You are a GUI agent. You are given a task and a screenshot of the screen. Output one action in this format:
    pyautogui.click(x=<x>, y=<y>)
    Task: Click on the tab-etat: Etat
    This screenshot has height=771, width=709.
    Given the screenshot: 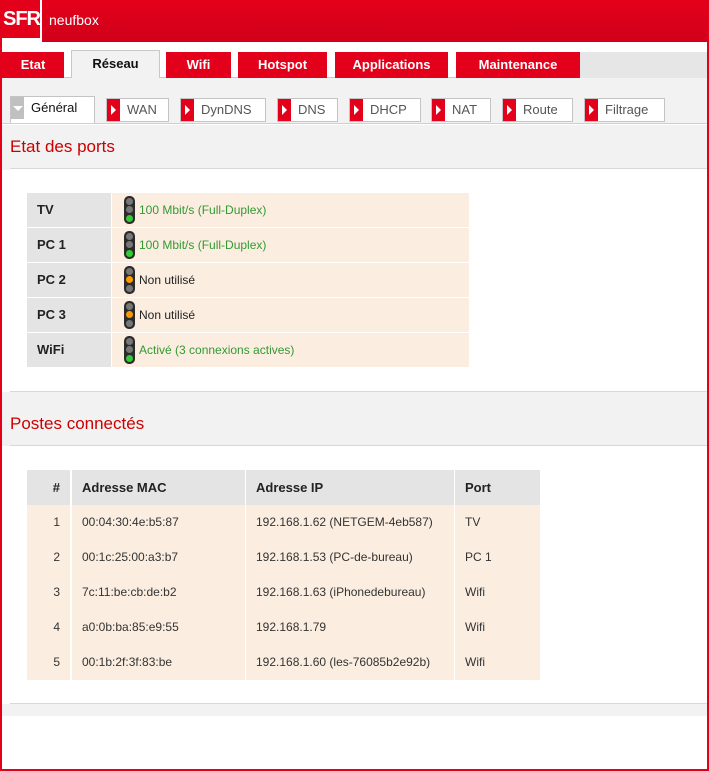 What is the action you would take?
    pyautogui.click(x=33, y=65)
    